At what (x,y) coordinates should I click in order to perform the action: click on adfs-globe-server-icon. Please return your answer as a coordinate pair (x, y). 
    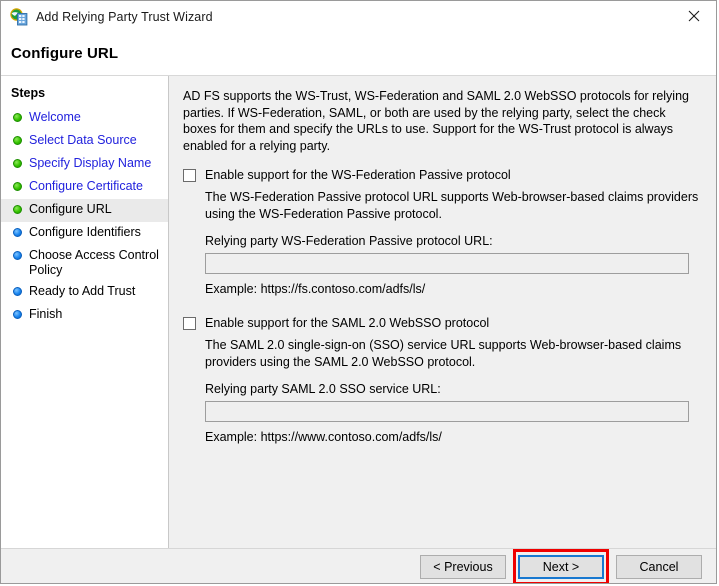
    Looking at the image, I should click on (19, 16).